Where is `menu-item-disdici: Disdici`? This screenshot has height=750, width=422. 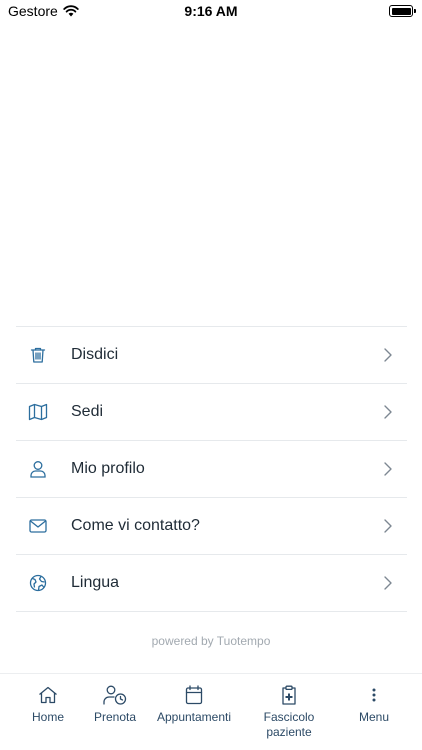 menu-item-disdici: Disdici is located at coordinates (211, 355).